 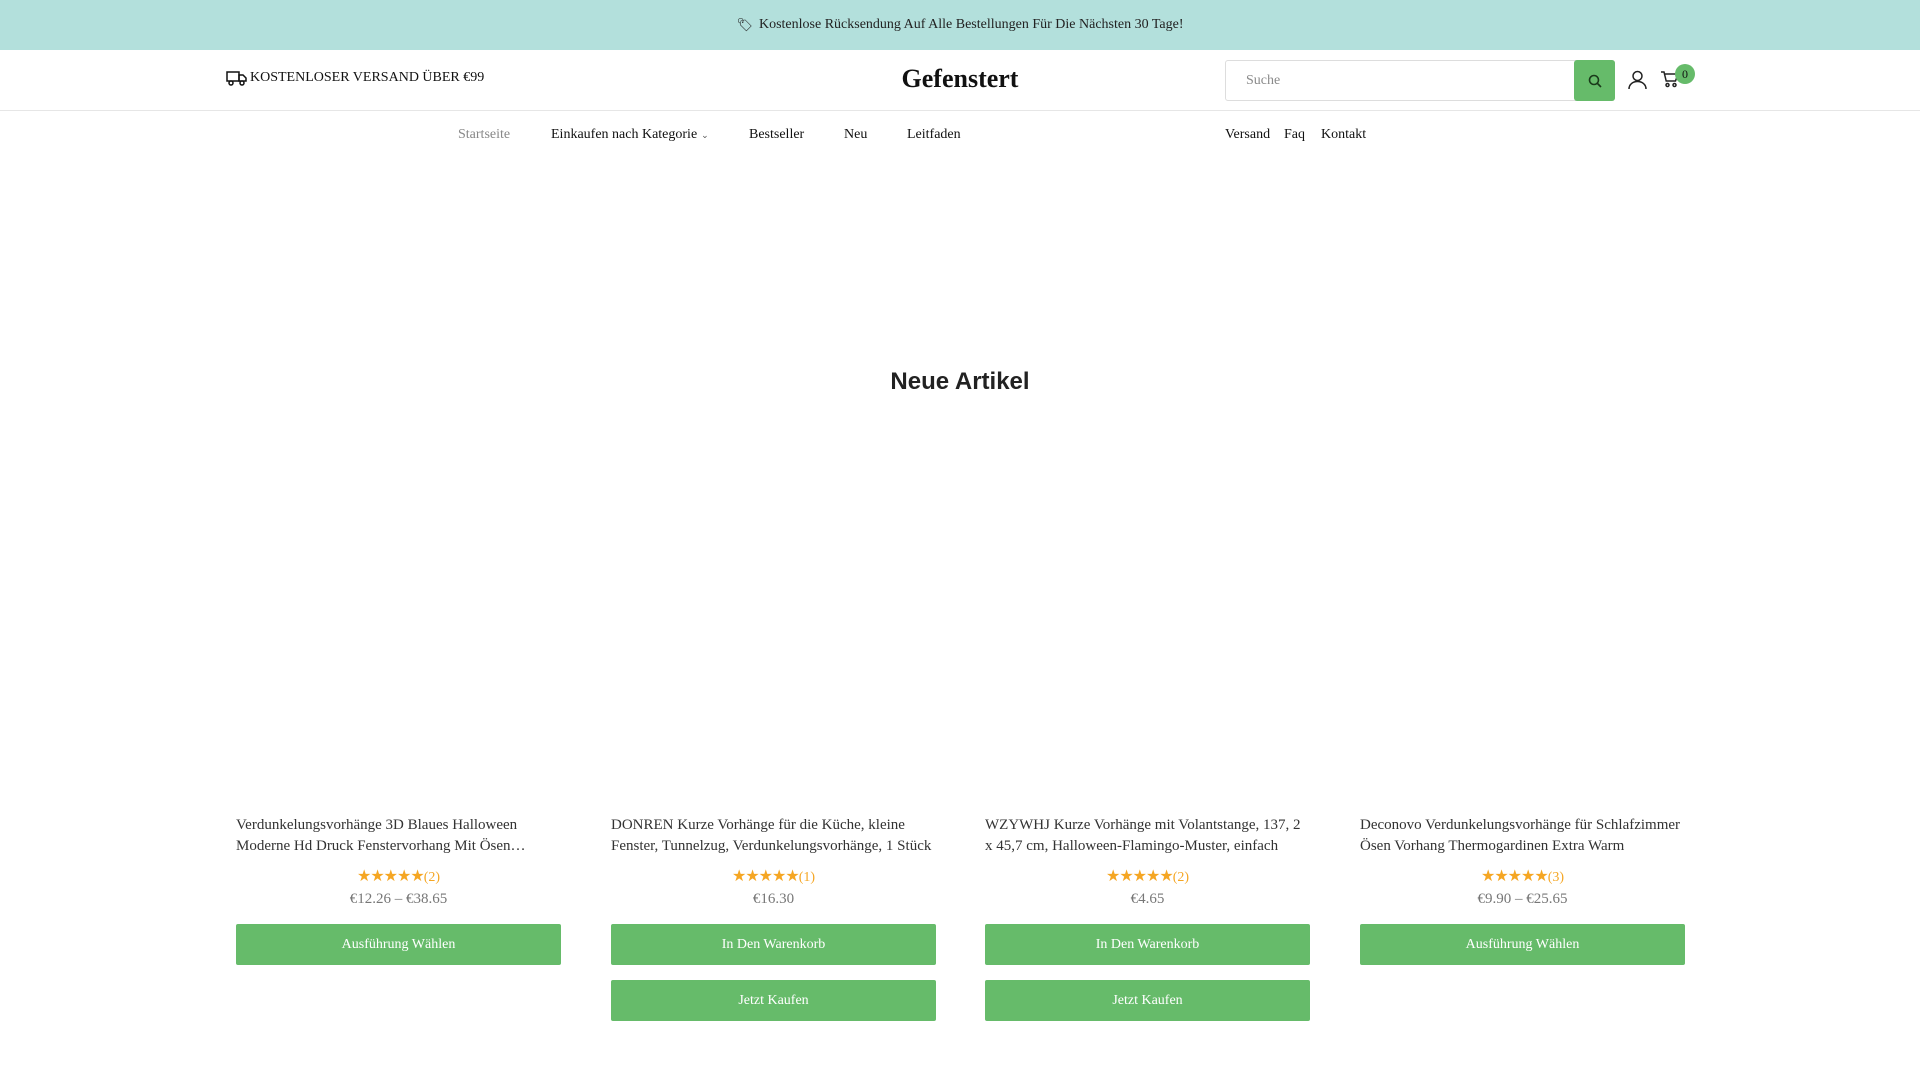 I want to click on nav-item-versand: Versand, so click(x=1247, y=135).